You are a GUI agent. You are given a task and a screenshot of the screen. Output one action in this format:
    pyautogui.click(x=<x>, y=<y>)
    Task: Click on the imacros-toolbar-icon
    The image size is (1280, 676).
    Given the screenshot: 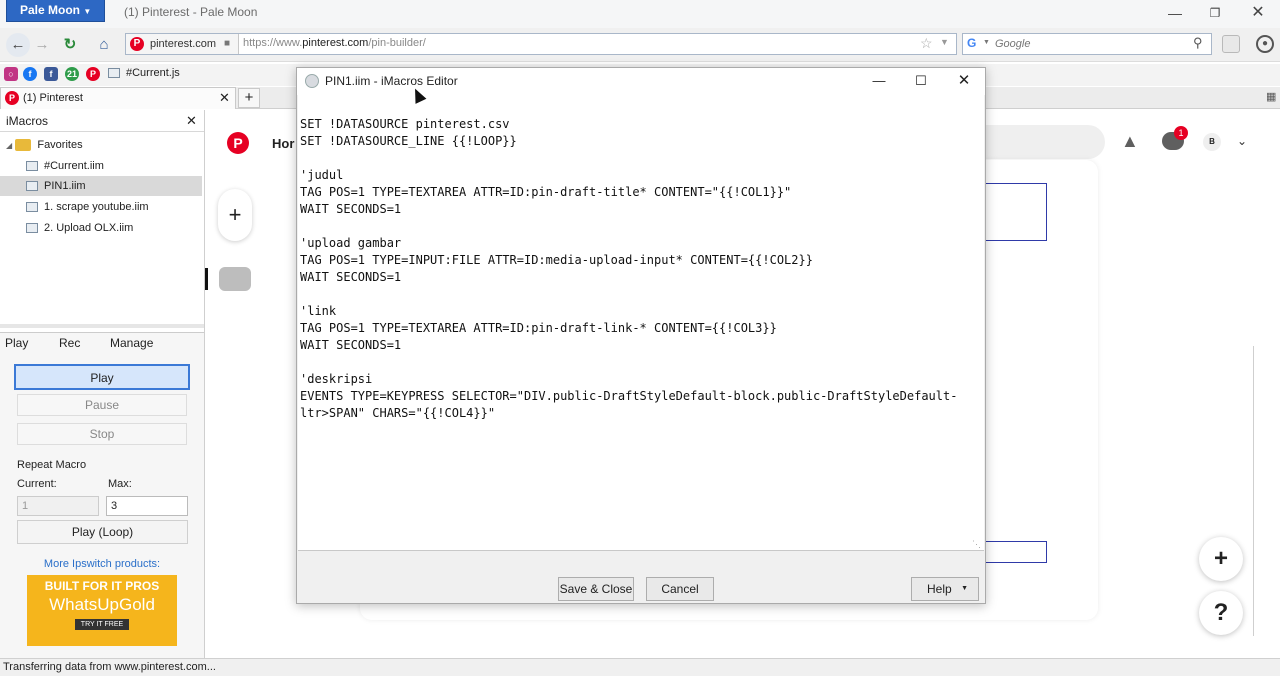 What is the action you would take?
    pyautogui.click(x=1231, y=44)
    